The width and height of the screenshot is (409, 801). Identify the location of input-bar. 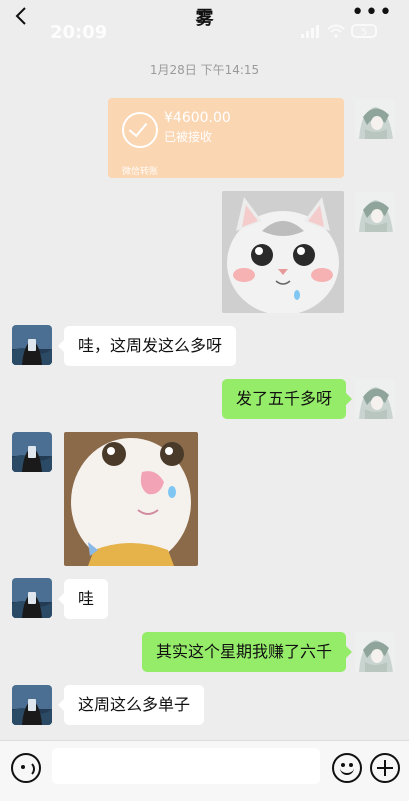
(204, 770).